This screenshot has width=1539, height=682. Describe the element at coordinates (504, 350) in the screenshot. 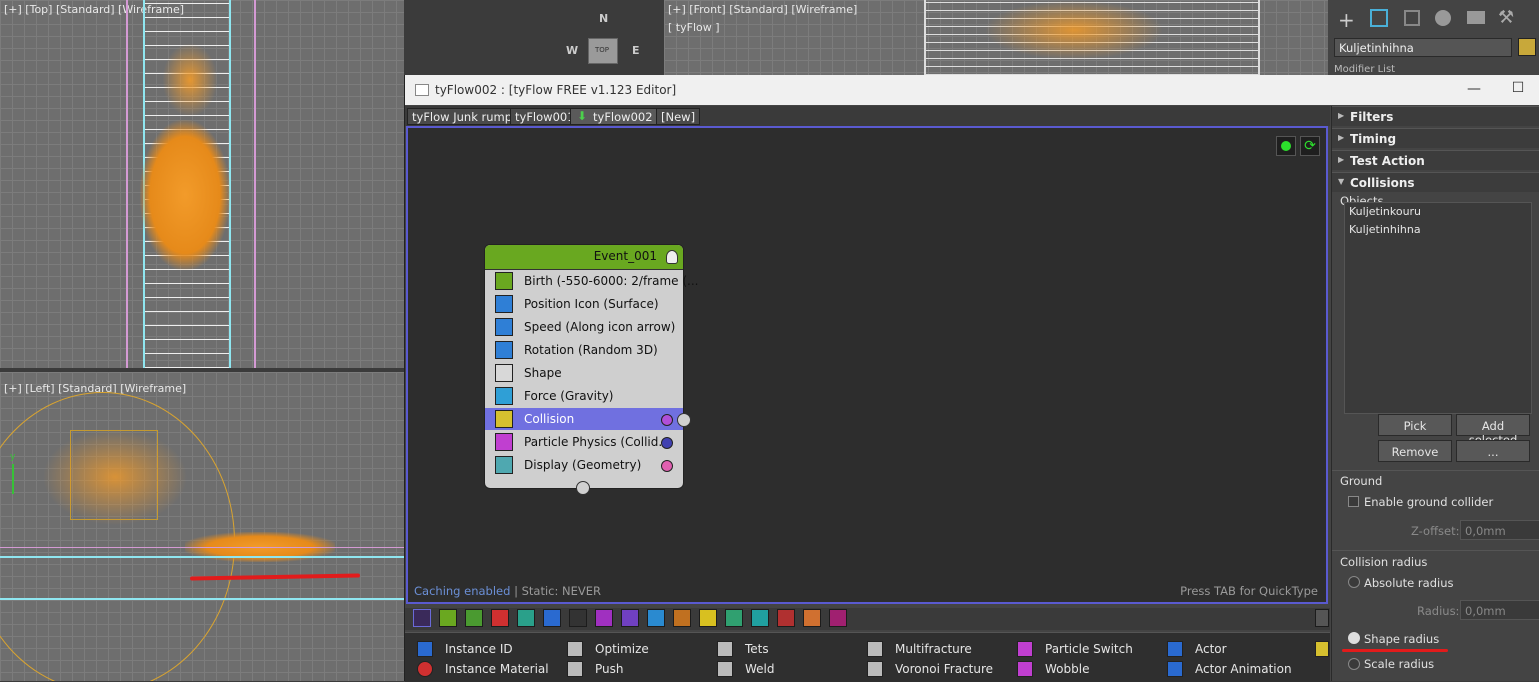

I see `rotation-icon` at that location.